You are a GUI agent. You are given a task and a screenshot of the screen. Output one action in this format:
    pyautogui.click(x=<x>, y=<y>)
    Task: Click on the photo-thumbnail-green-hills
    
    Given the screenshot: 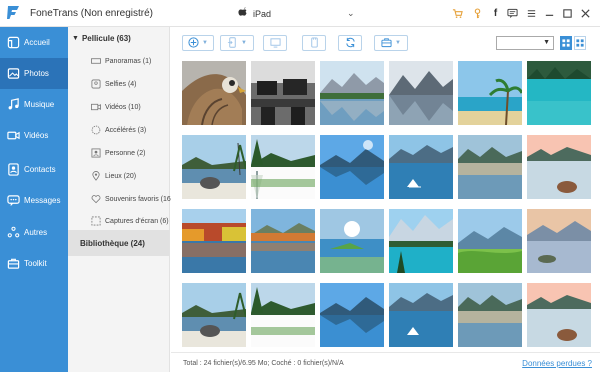 What is the action you would take?
    pyautogui.click(x=490, y=241)
    